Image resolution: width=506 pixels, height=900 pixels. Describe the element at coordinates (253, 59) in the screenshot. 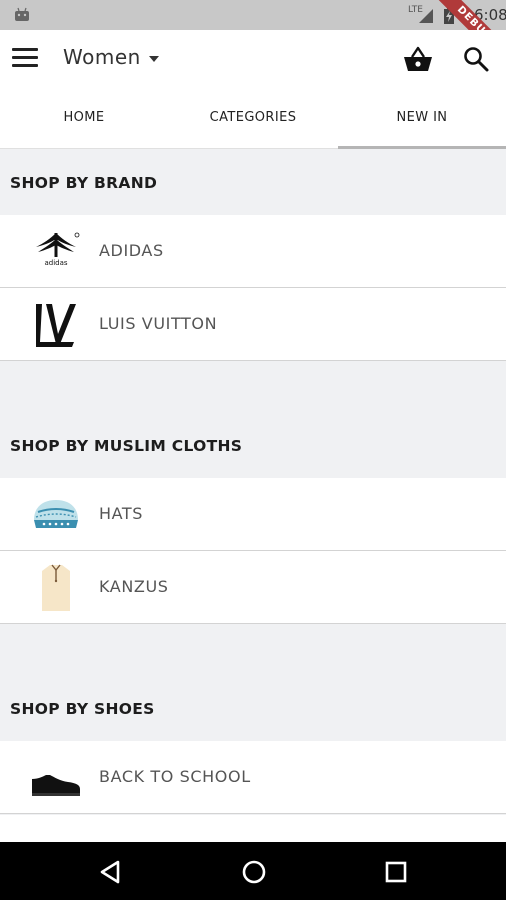

I see `app-bar: Women` at that location.